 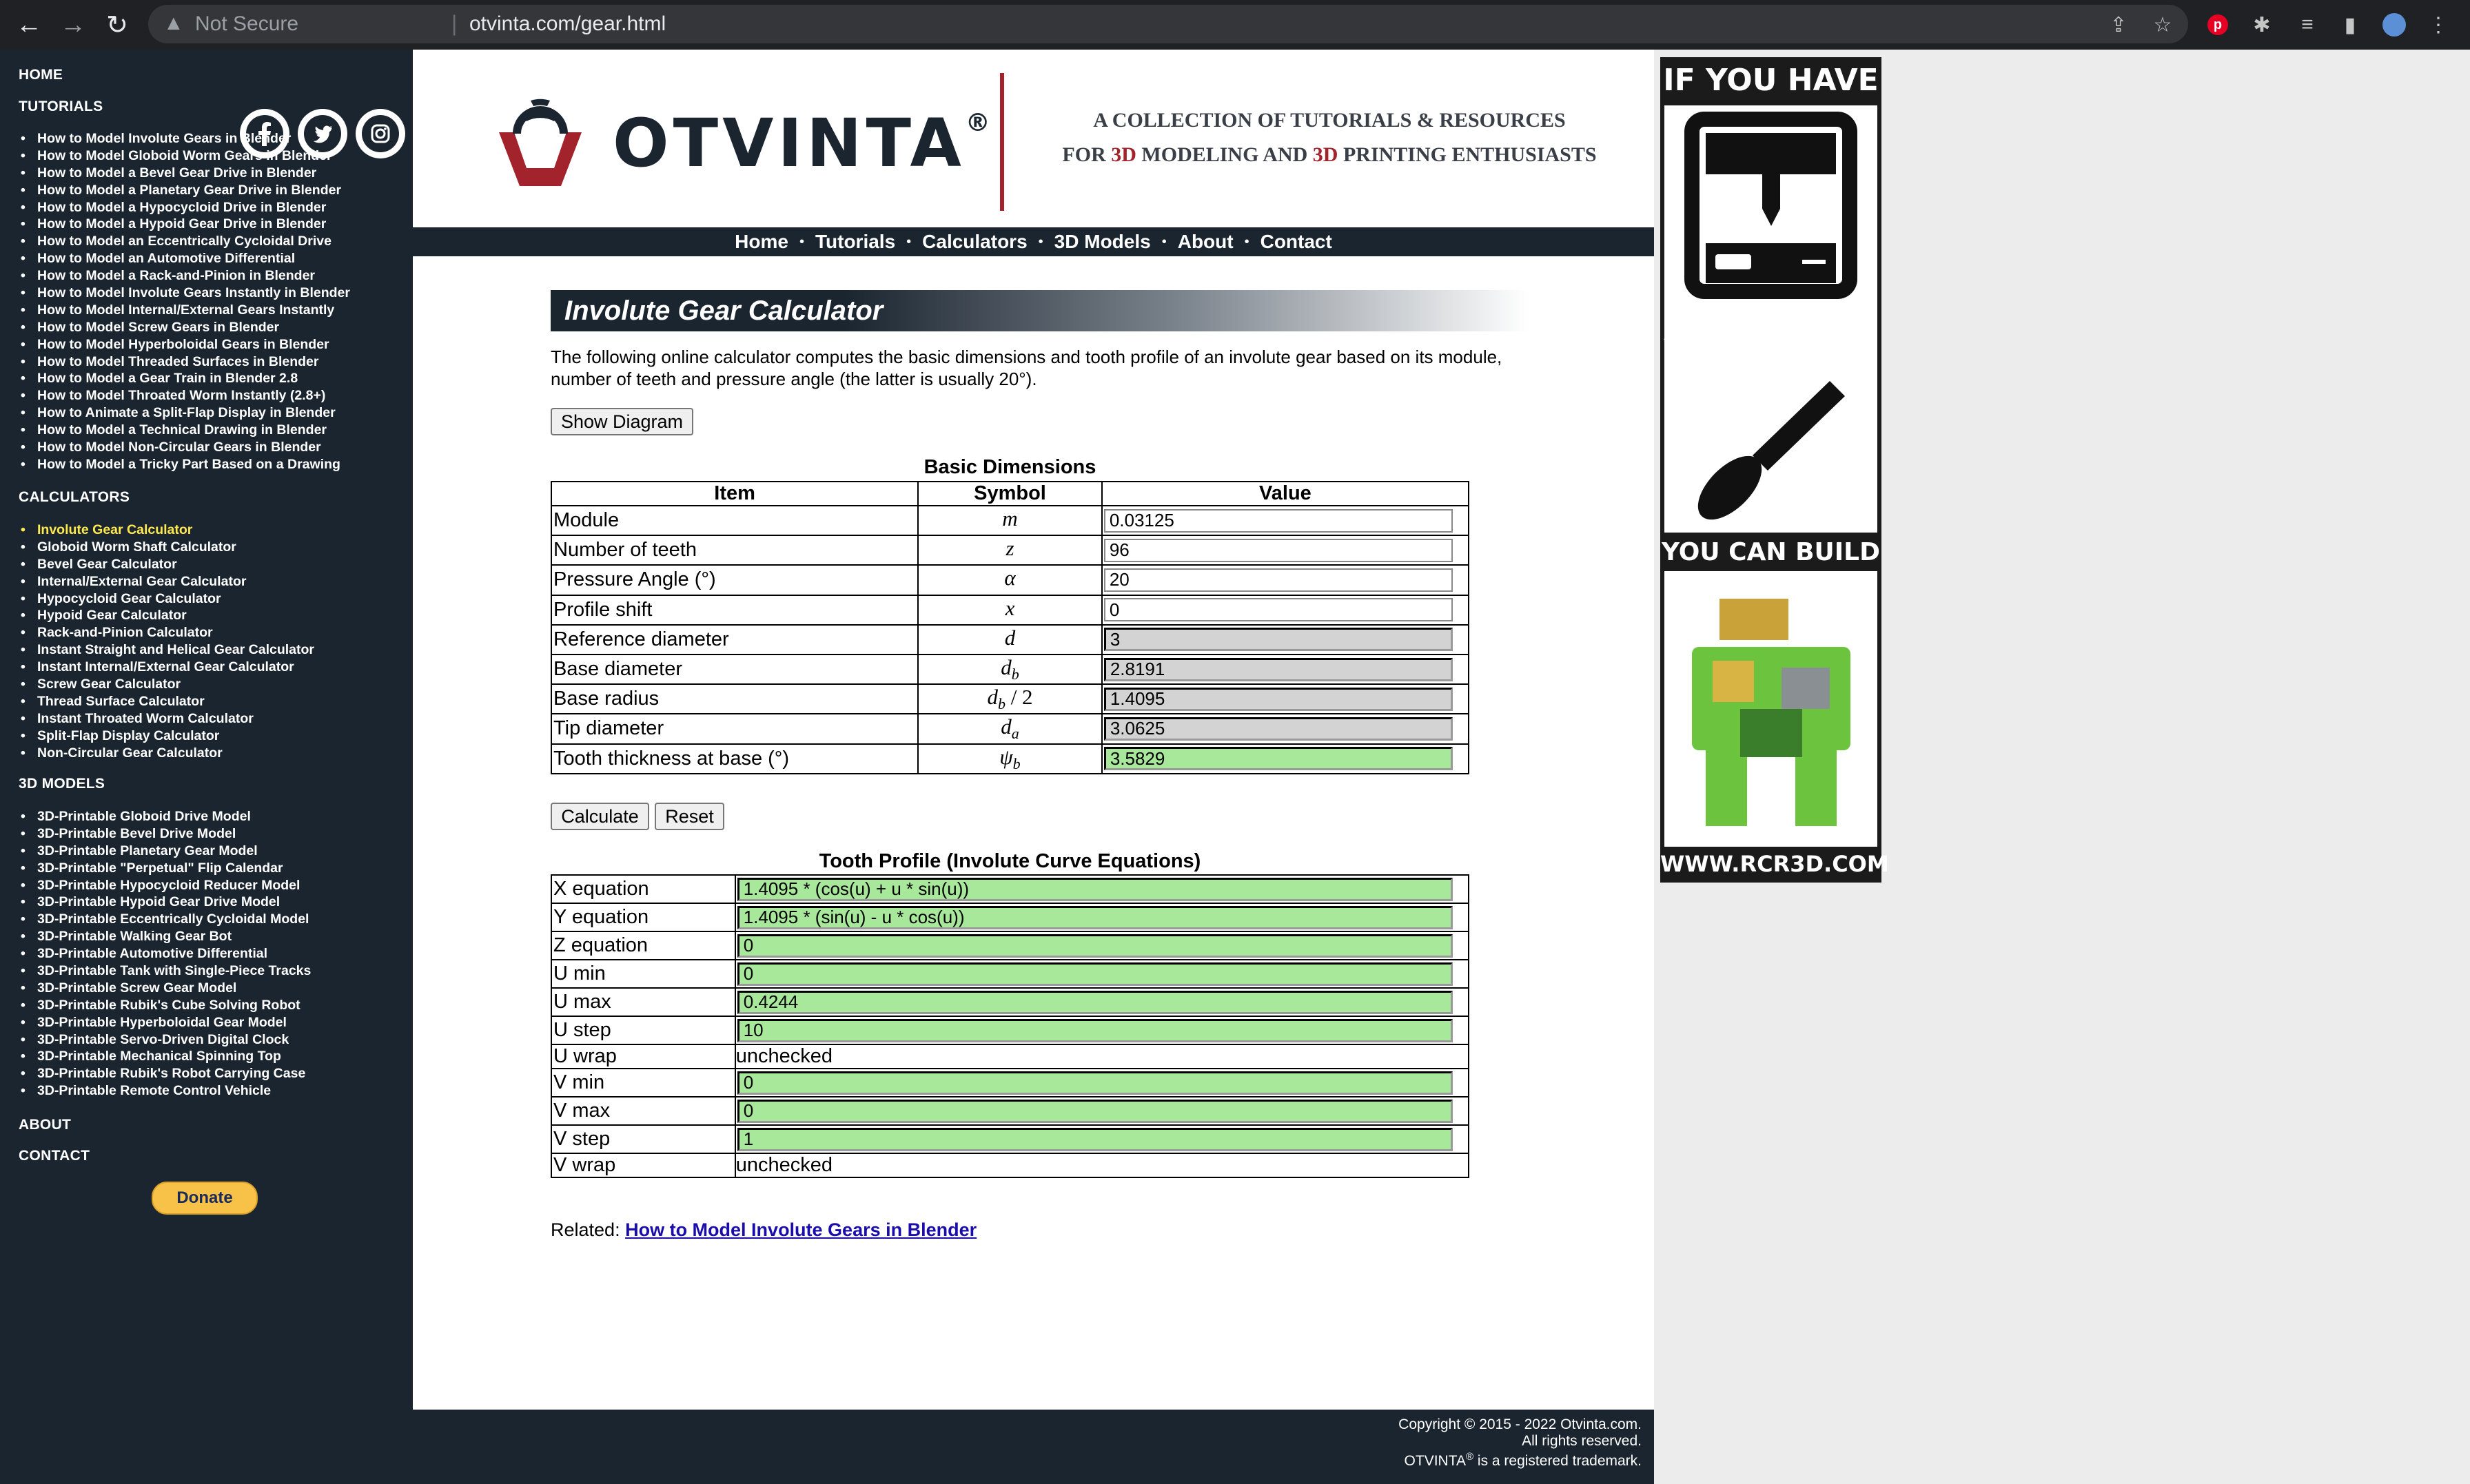 I want to click on pinterest-extension-icon: p, so click(x=2218, y=25).